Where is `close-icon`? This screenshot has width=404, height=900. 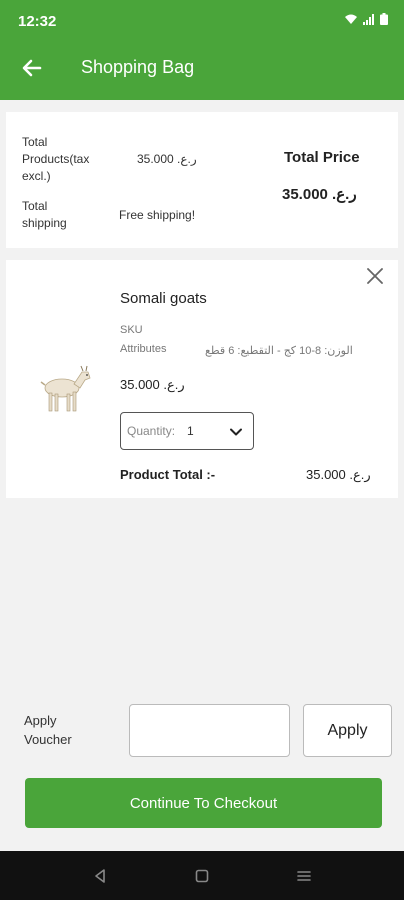 close-icon is located at coordinates (375, 276).